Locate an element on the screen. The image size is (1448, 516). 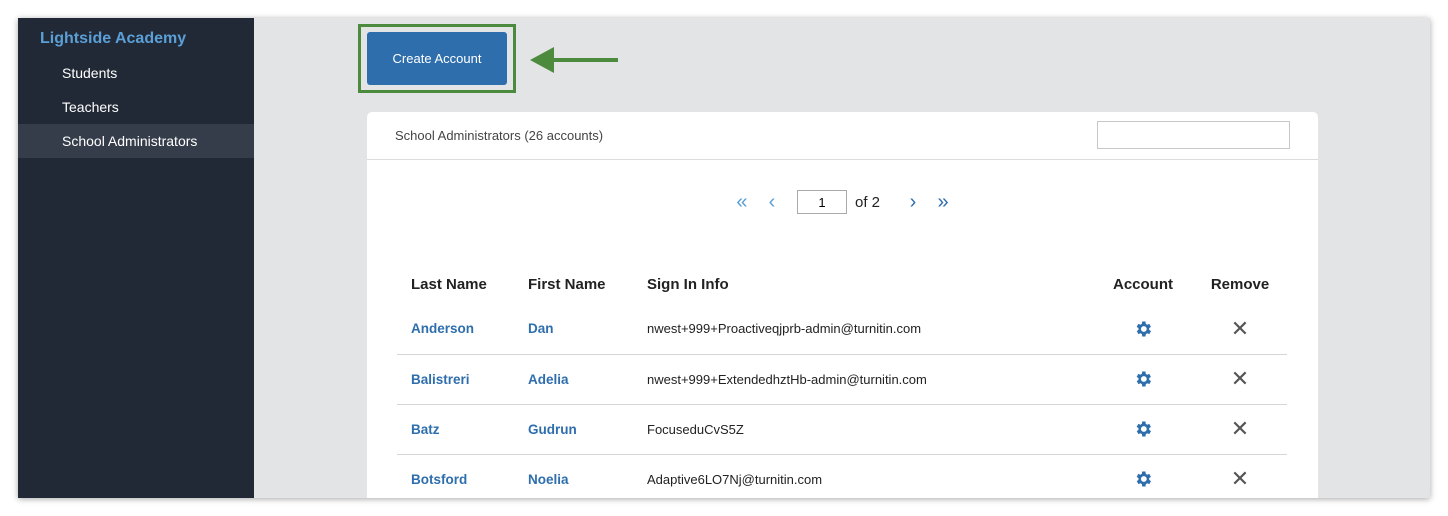
brand-title: Lightside Academy is located at coordinates (136, 37).